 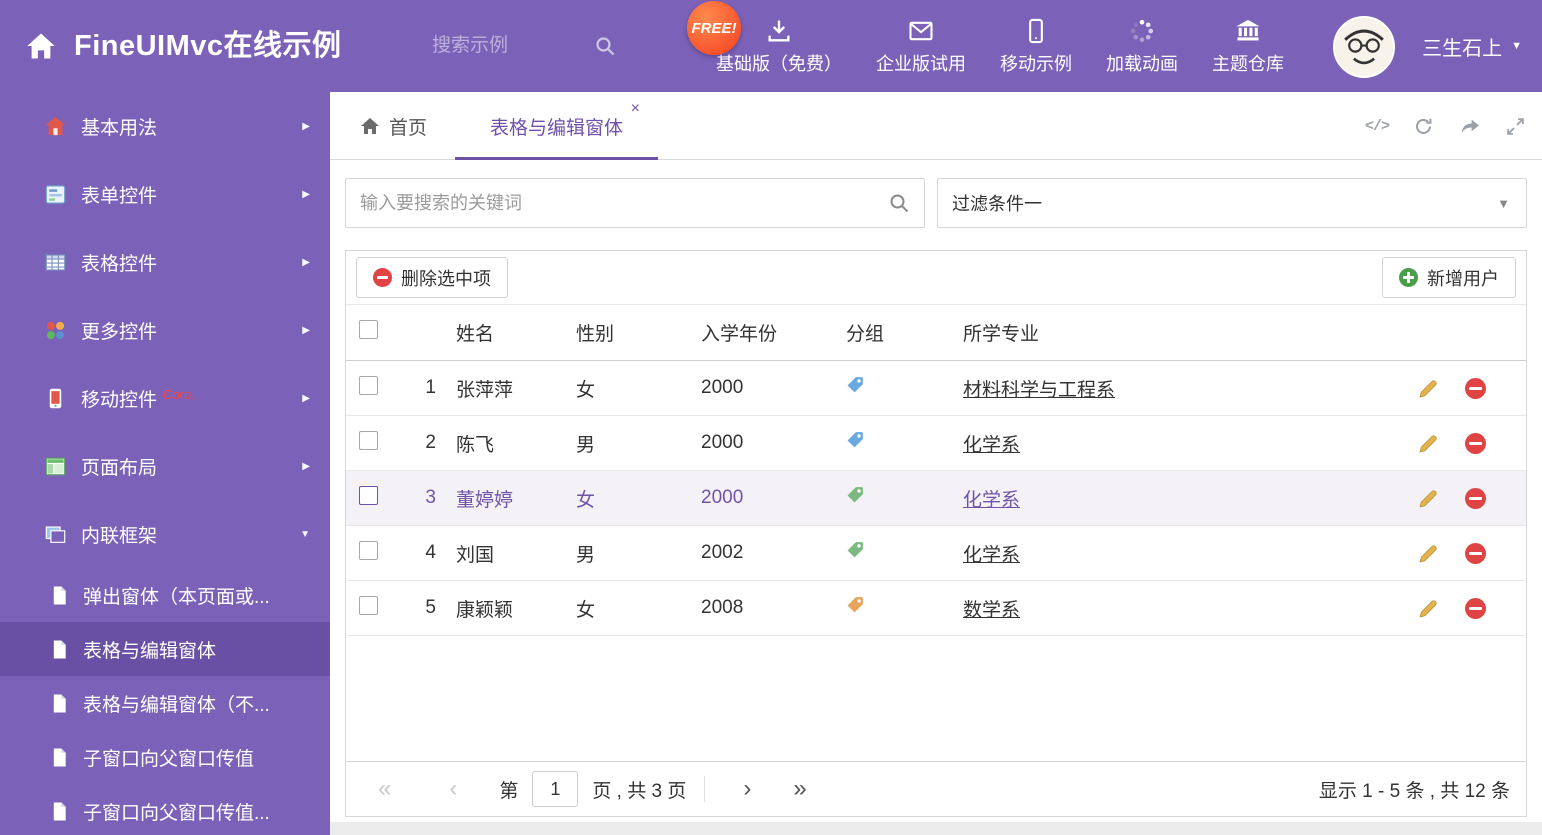 What do you see at coordinates (1408, 277) in the screenshot?
I see `plus-circle-icon` at bounding box center [1408, 277].